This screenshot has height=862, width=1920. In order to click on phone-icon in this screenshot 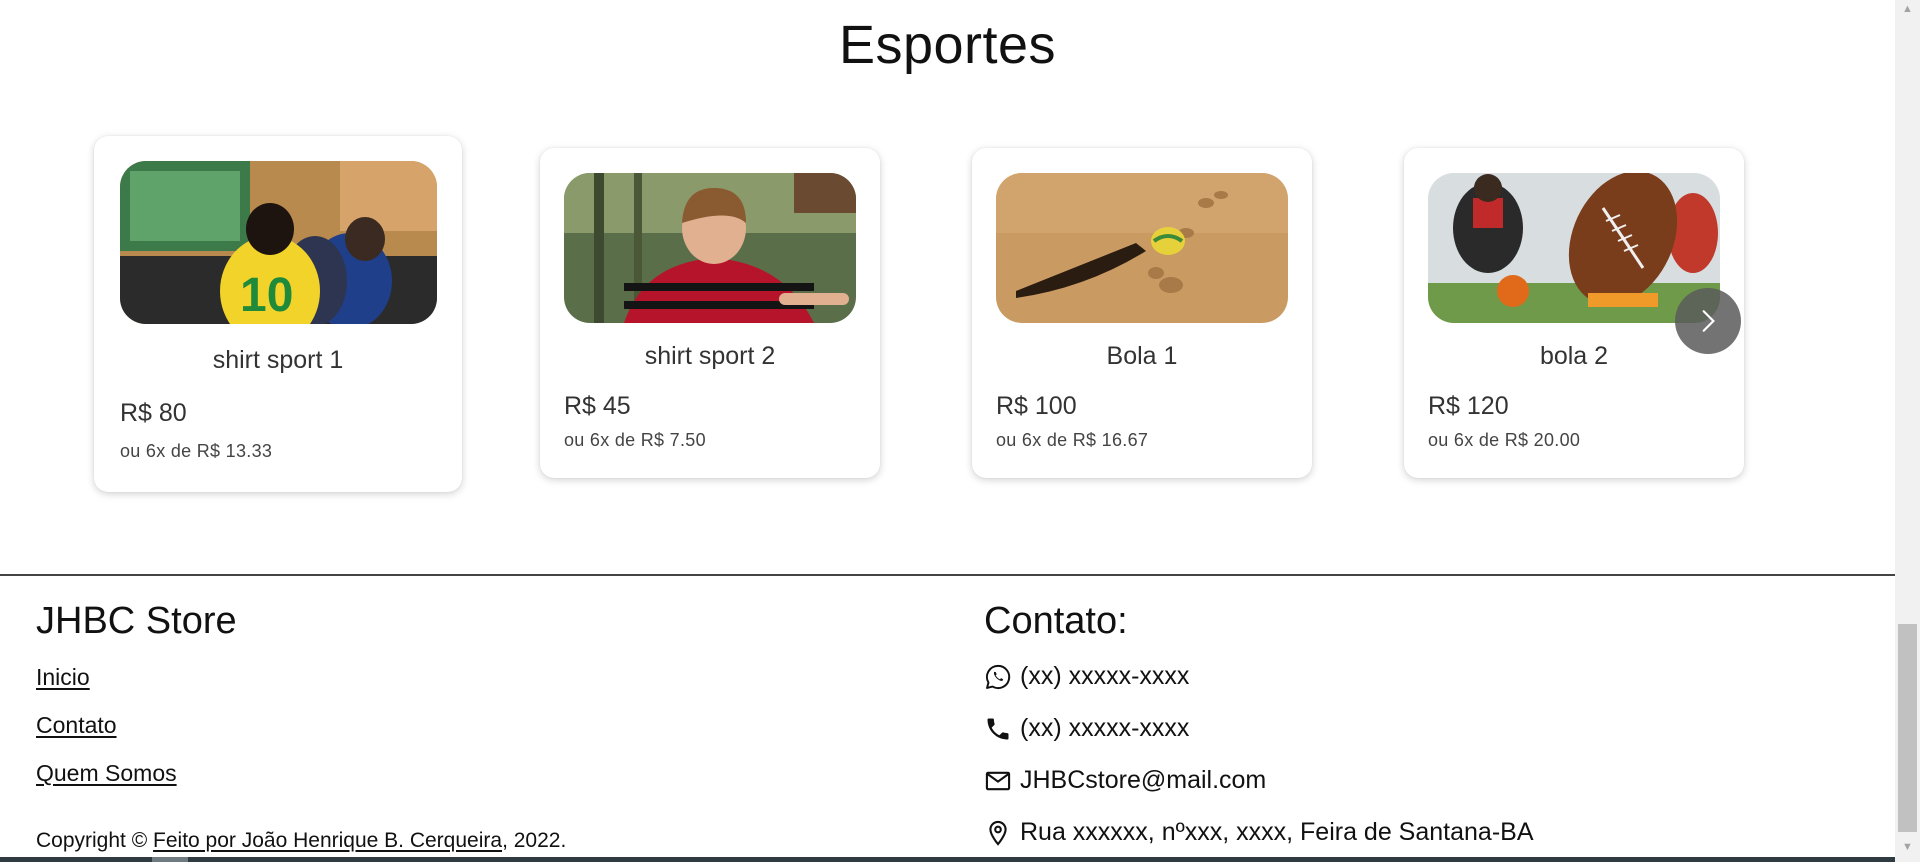, I will do `click(998, 729)`.